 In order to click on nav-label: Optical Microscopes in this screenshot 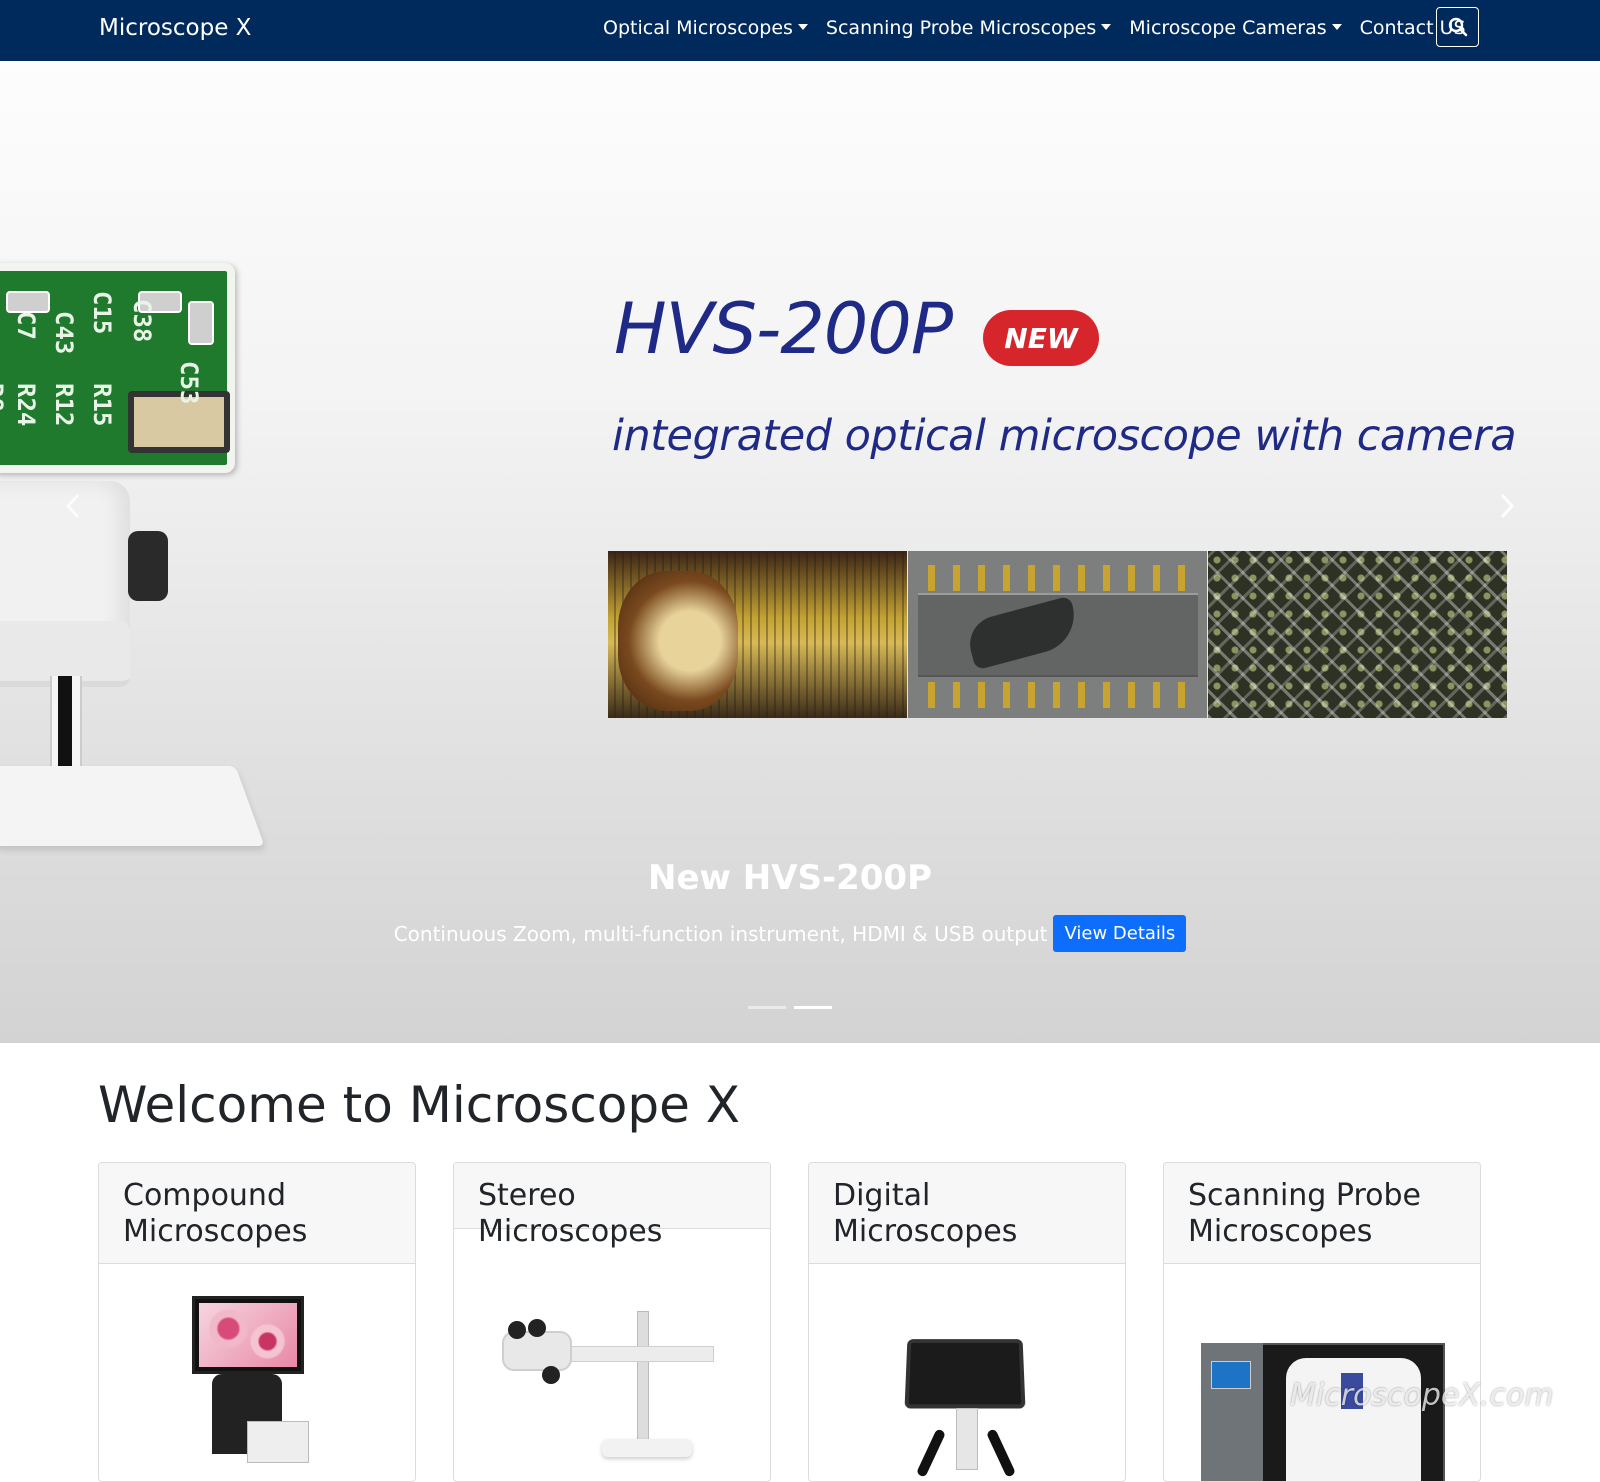, I will do `click(698, 28)`.